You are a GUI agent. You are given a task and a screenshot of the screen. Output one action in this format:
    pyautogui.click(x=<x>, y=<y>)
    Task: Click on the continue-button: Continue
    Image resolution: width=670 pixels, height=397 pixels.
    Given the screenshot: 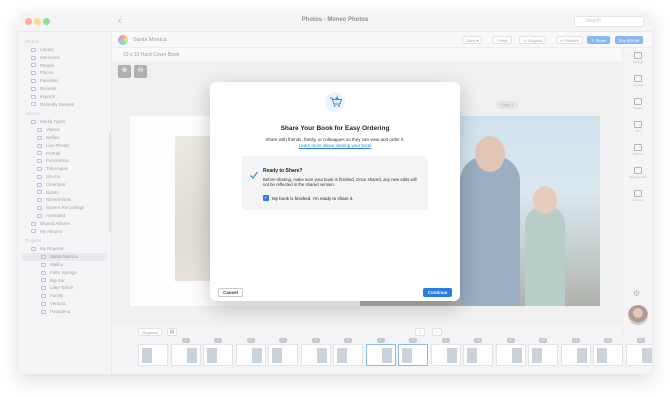 What is the action you would take?
    pyautogui.click(x=437, y=292)
    